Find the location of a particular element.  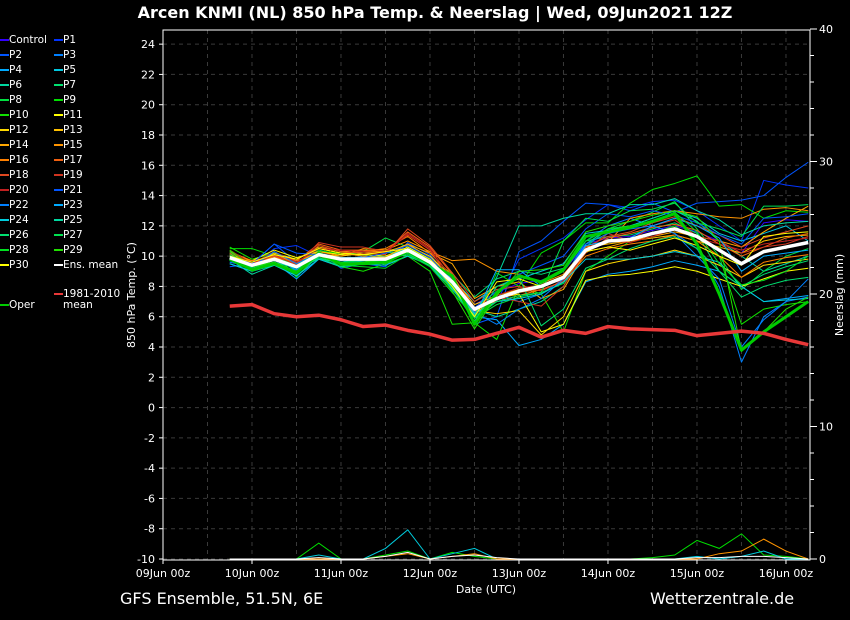

legend-item: P20 is located at coordinates (14, 190).